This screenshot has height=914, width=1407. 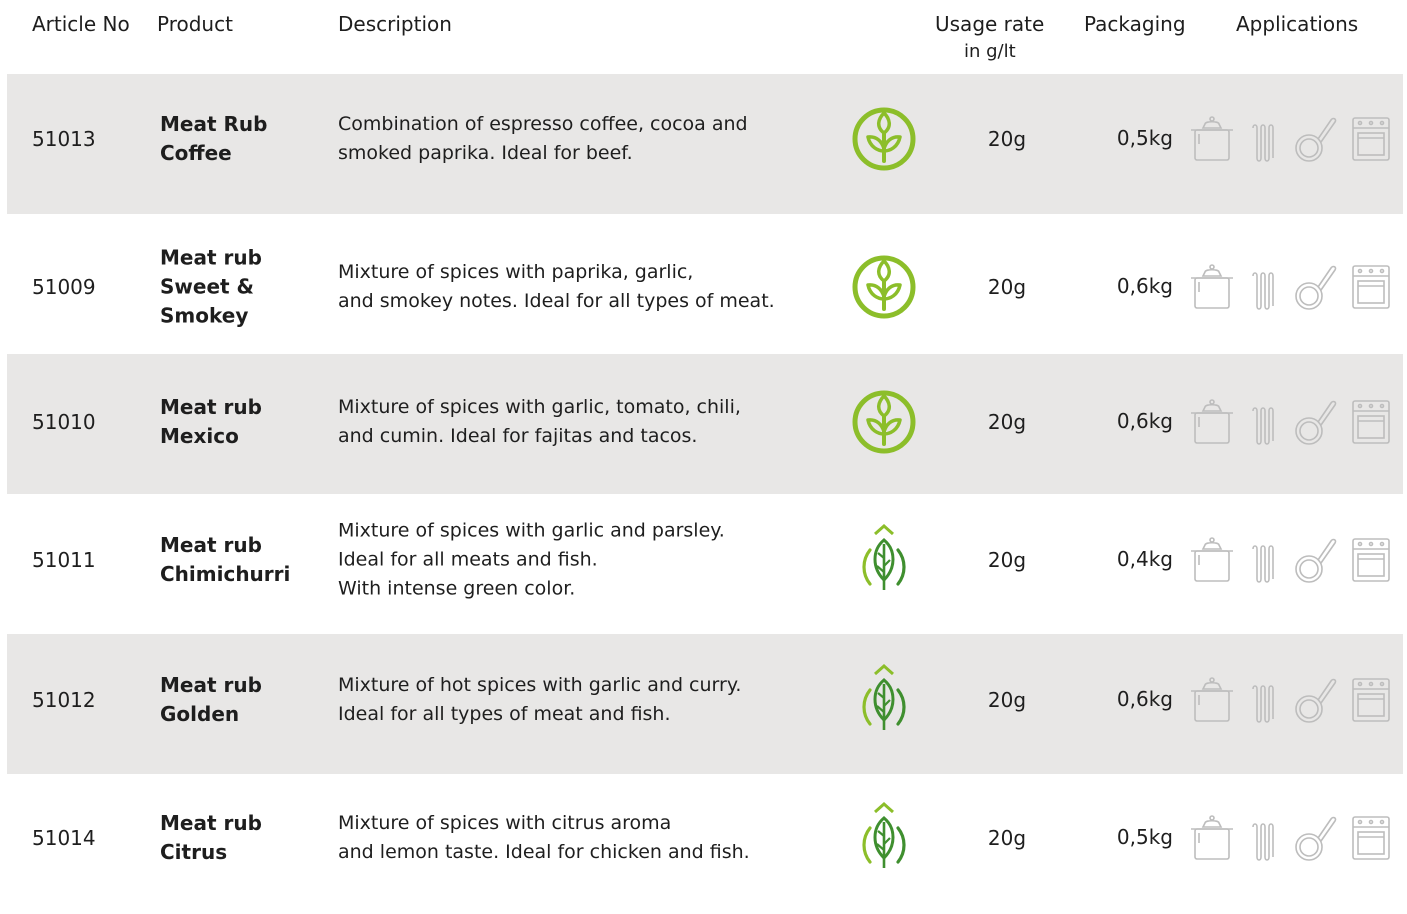 What do you see at coordinates (395, 24) in the screenshot?
I see `header-description: Description` at bounding box center [395, 24].